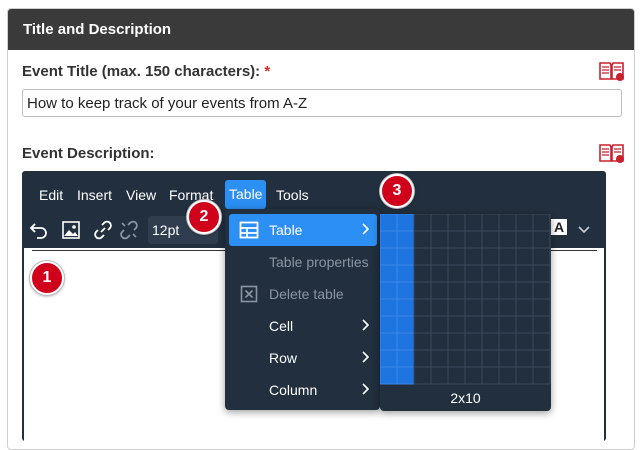  What do you see at coordinates (322, 103) in the screenshot?
I see `event-title-input` at bounding box center [322, 103].